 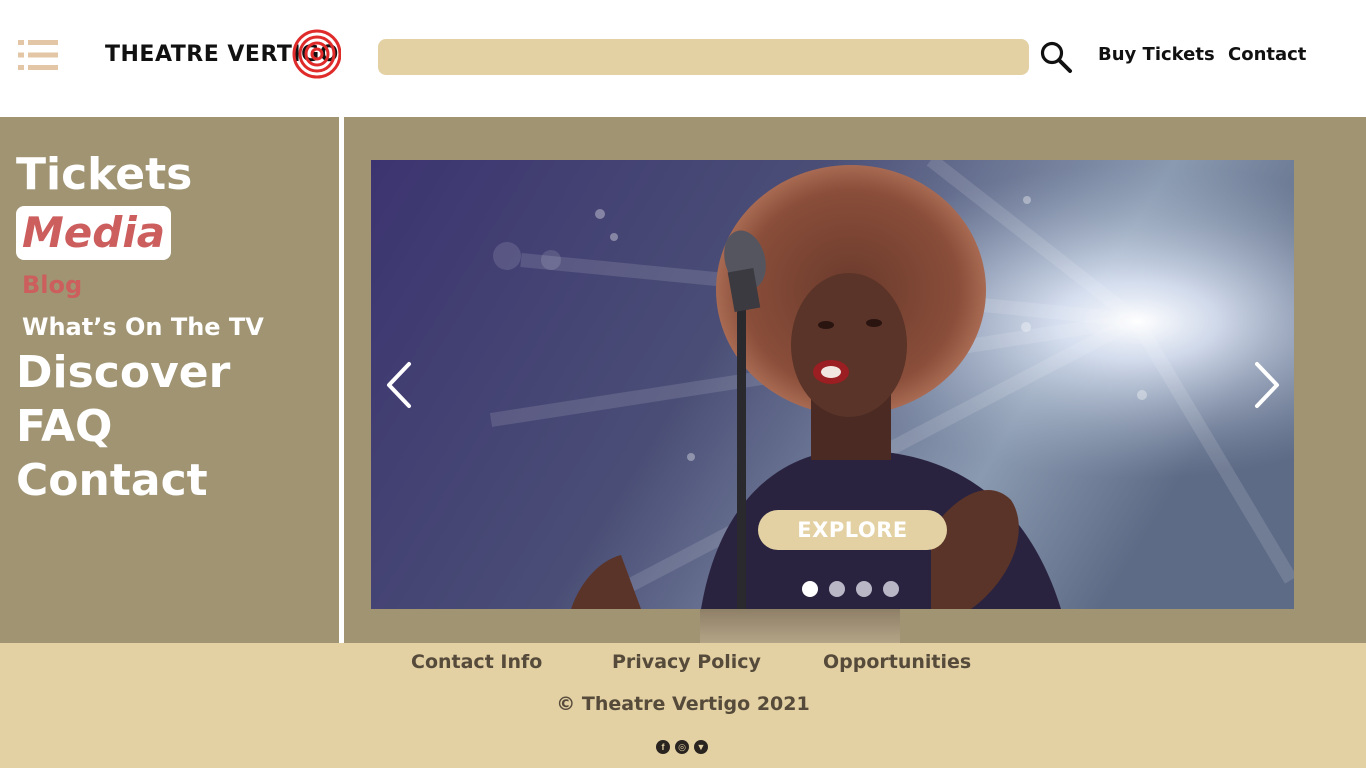 I want to click on sidebar-item-discover: Discover, so click(x=123, y=372).